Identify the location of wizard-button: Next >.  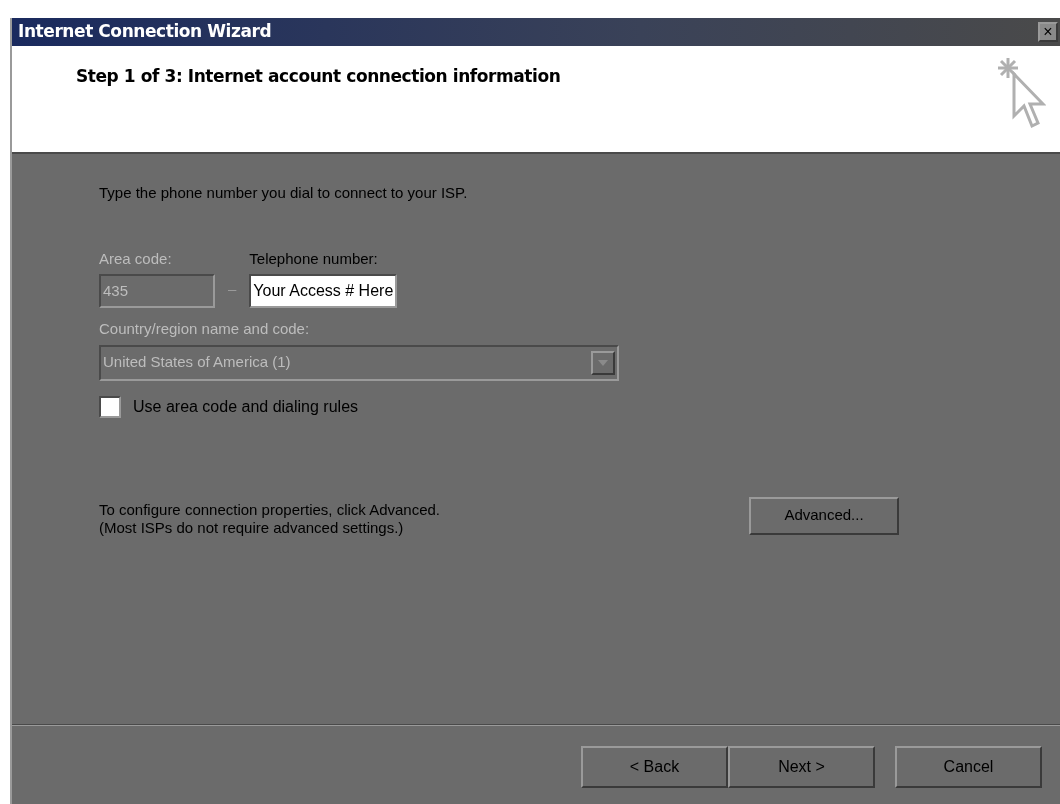
(801, 767).